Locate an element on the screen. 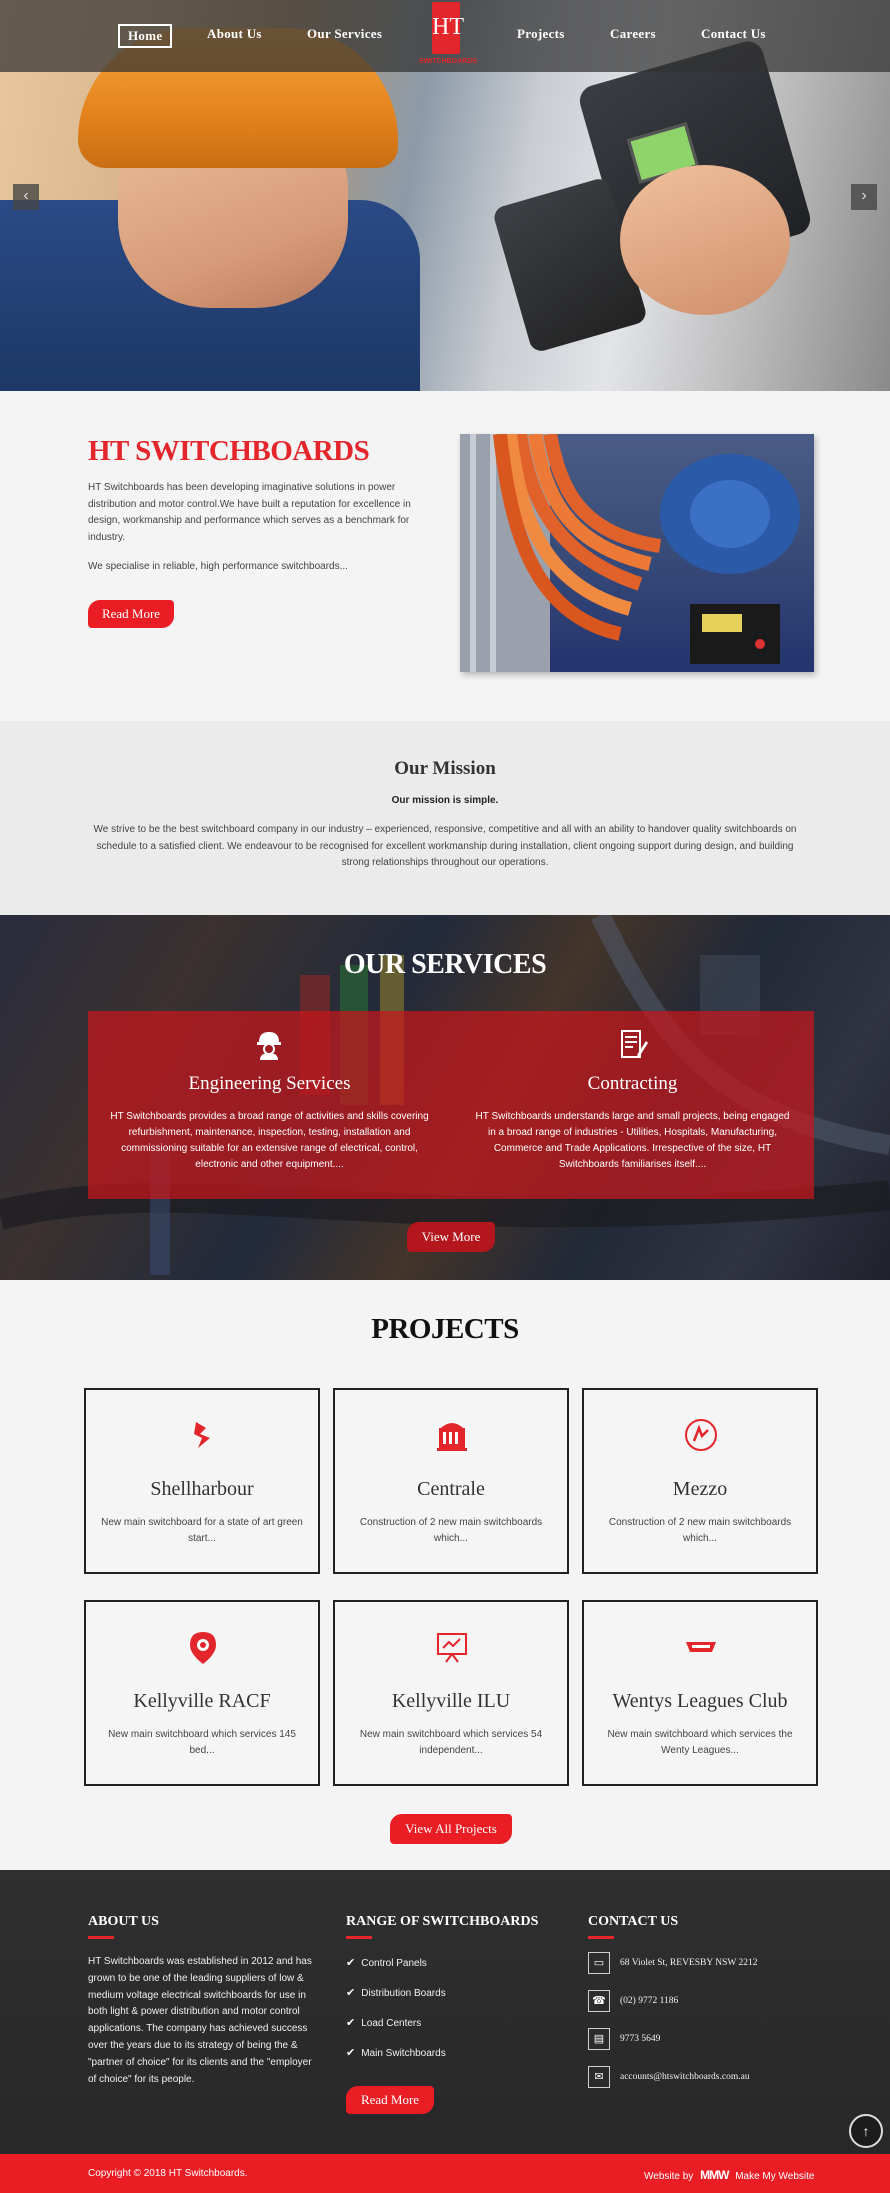 This screenshot has width=890, height=2193. copyright-text: Copyright © 2018 HT Switchboards. is located at coordinates (168, 2173).